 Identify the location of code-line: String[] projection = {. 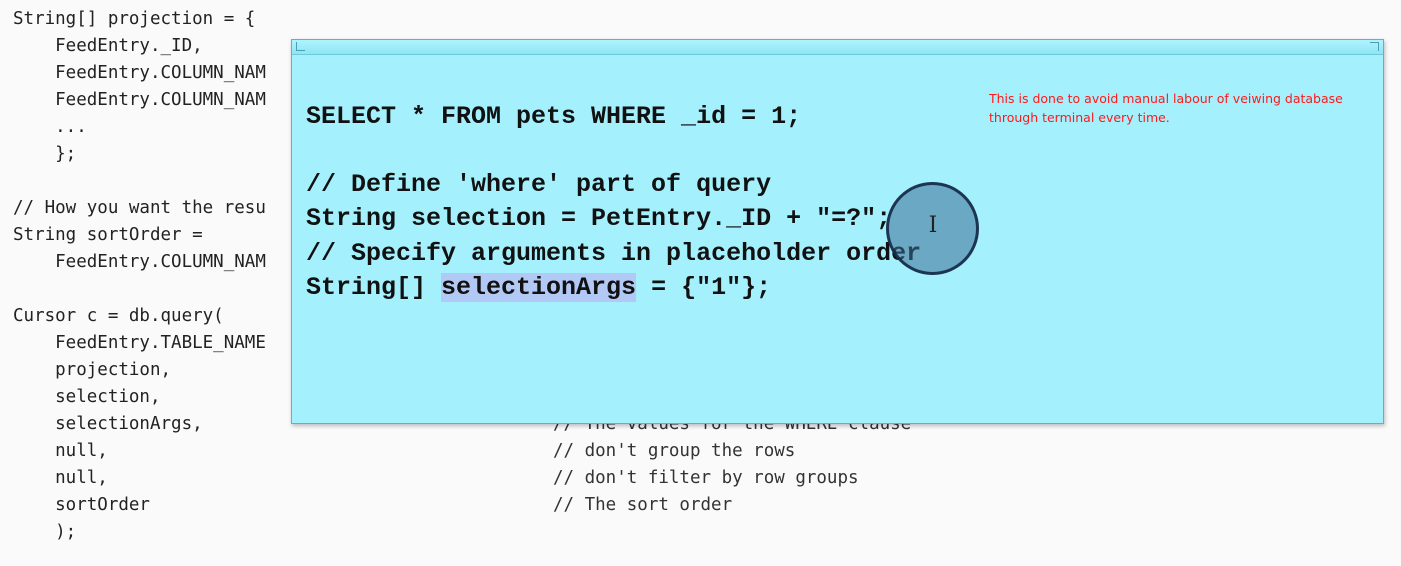
(700, 19).